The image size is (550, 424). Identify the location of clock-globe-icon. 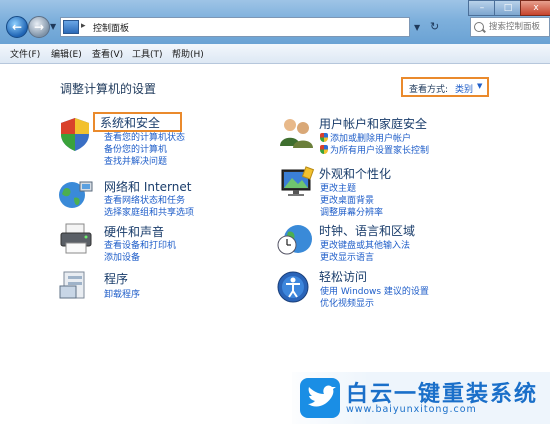
(296, 239).